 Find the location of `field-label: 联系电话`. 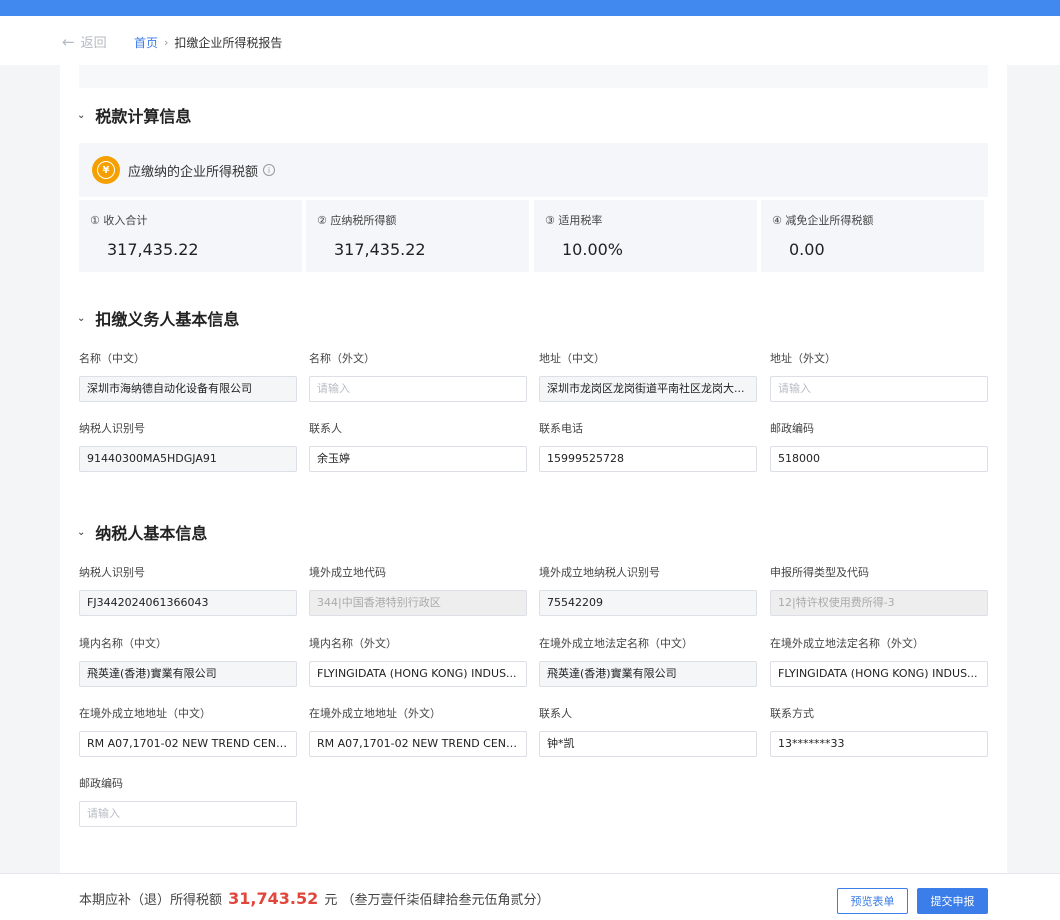

field-label: 联系电话 is located at coordinates (561, 428).